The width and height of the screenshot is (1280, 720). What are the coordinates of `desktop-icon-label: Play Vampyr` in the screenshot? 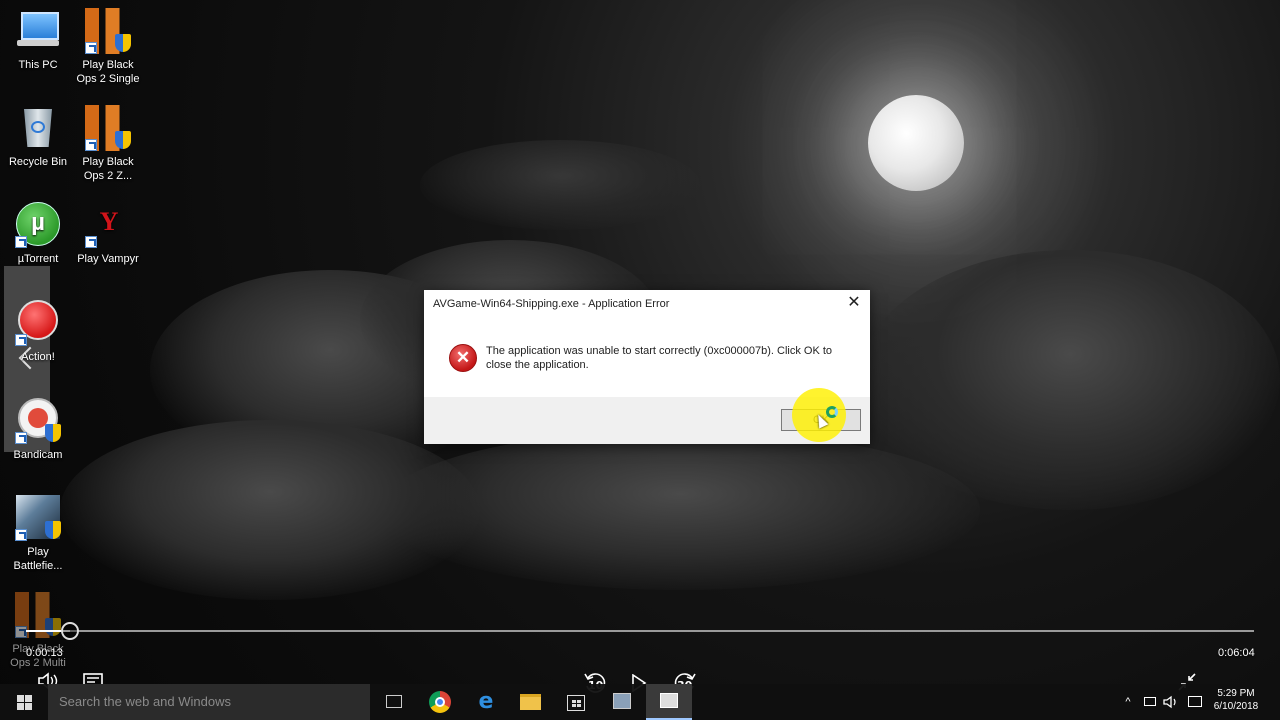 It's located at (108, 259).